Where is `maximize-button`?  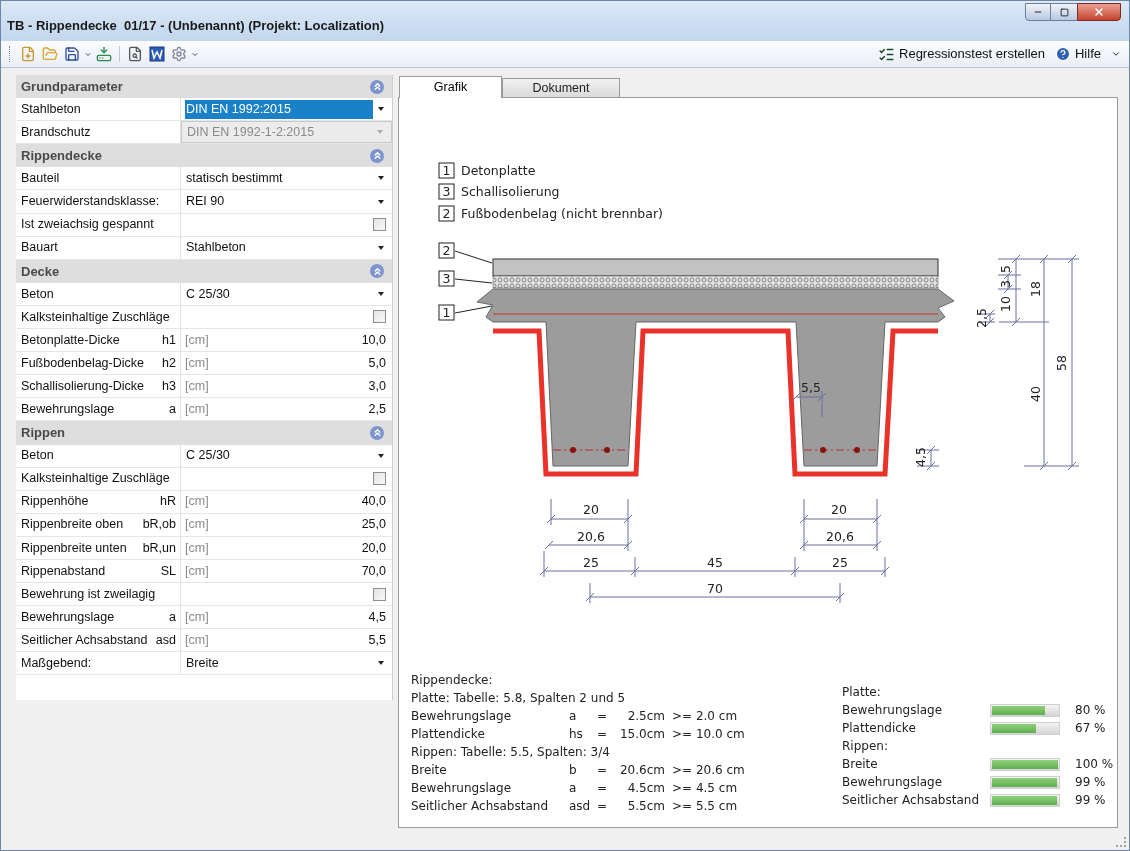 maximize-button is located at coordinates (1064, 12).